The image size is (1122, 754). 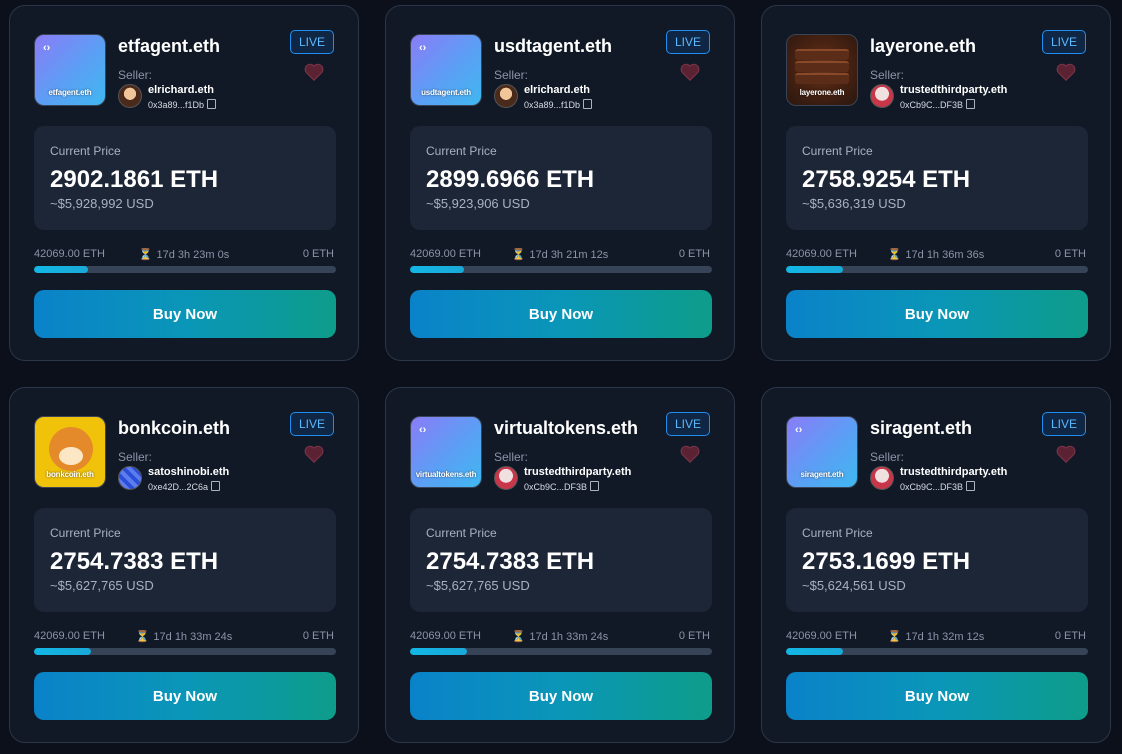 I want to click on domain-thumbnail: ‹› usdtagent.eth, so click(x=446, y=70).